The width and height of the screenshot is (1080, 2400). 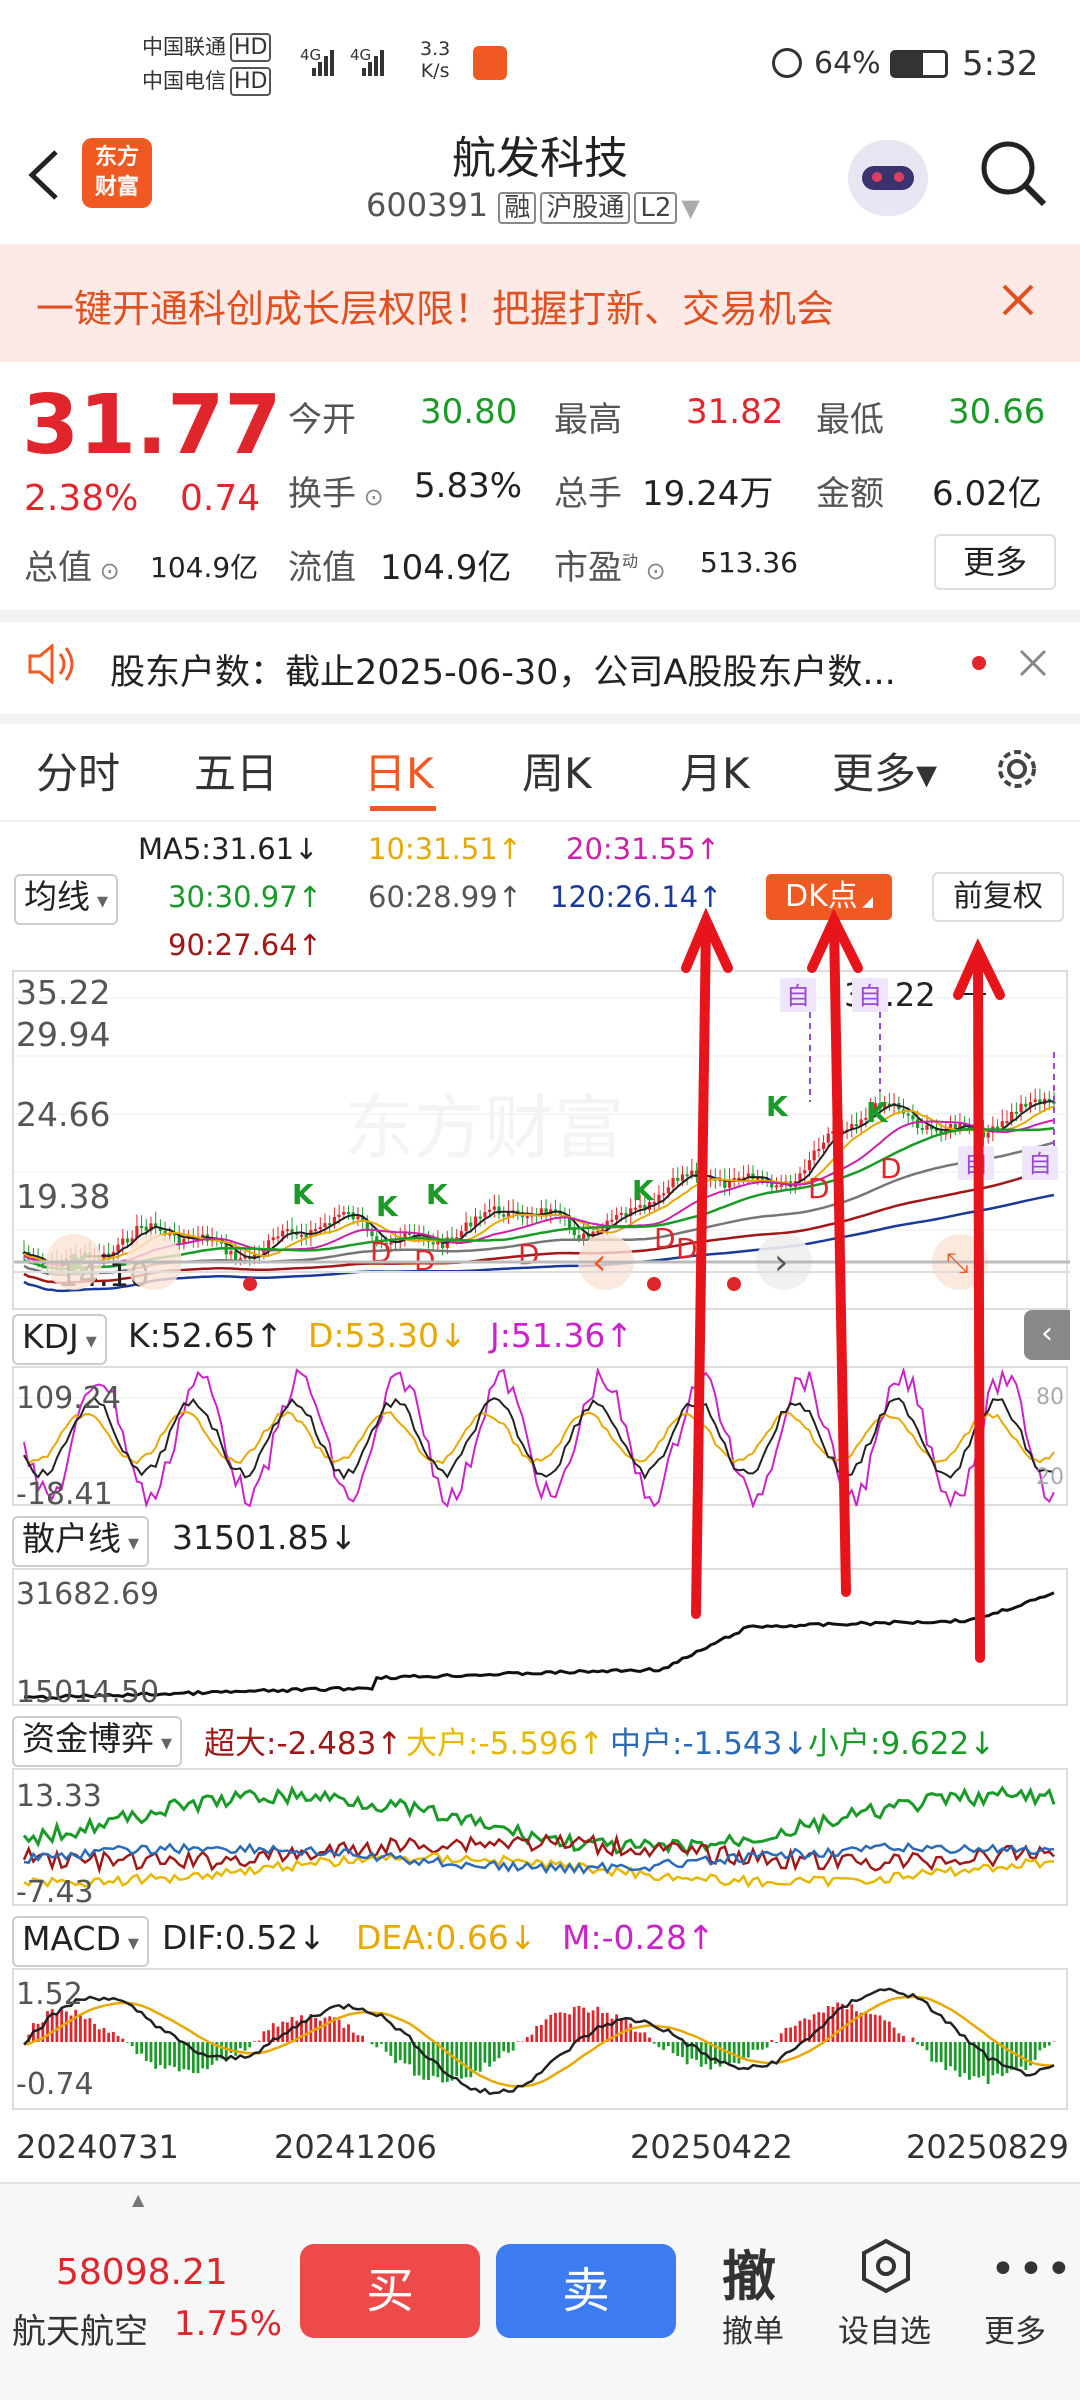 What do you see at coordinates (138, 2199) in the screenshot?
I see `chevron-up-icon: ▲` at bounding box center [138, 2199].